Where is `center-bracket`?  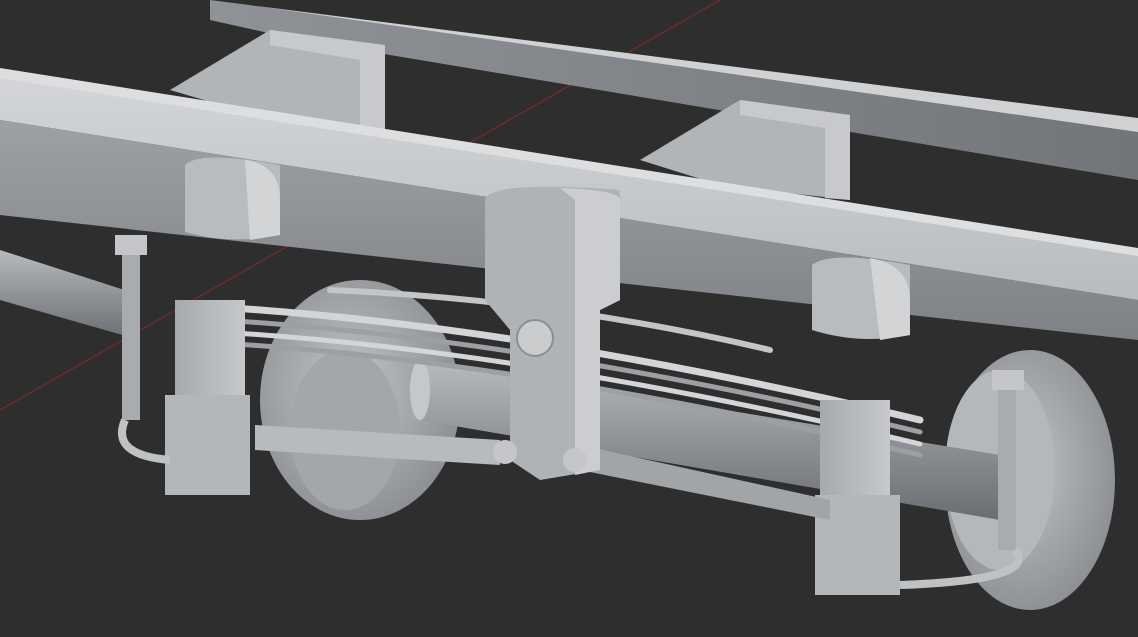 center-bracket is located at coordinates (552, 333).